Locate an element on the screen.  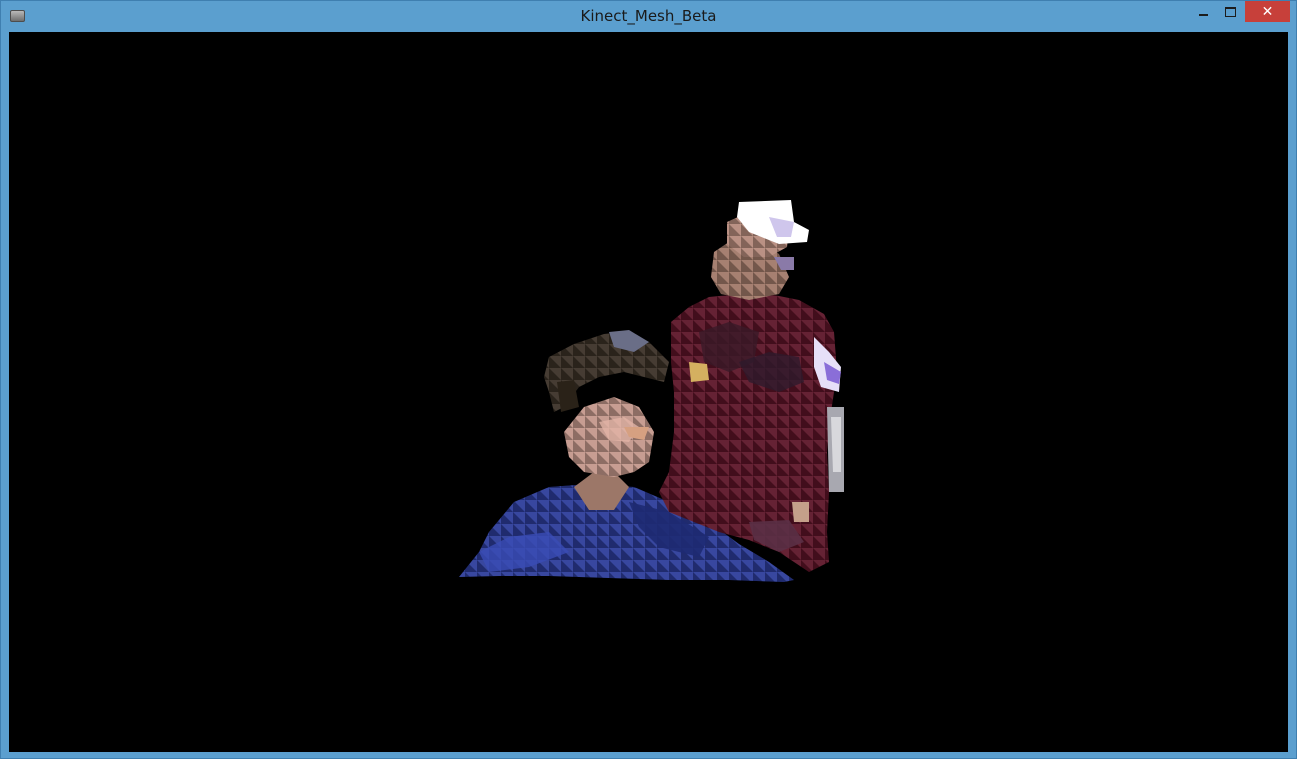
maximize-button is located at coordinates (1230, 11).